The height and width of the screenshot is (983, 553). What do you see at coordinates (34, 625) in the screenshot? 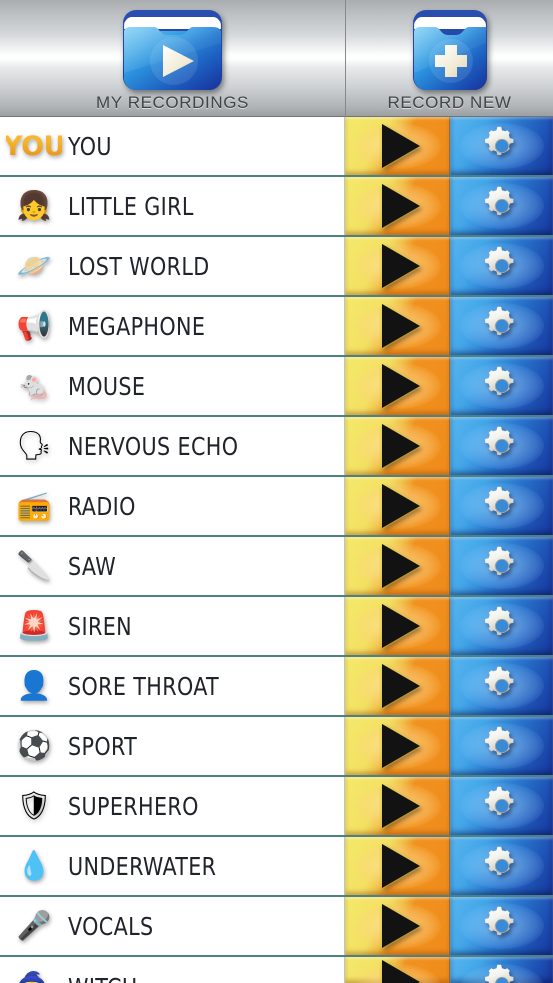
I see `siren-icon: 🚨` at bounding box center [34, 625].